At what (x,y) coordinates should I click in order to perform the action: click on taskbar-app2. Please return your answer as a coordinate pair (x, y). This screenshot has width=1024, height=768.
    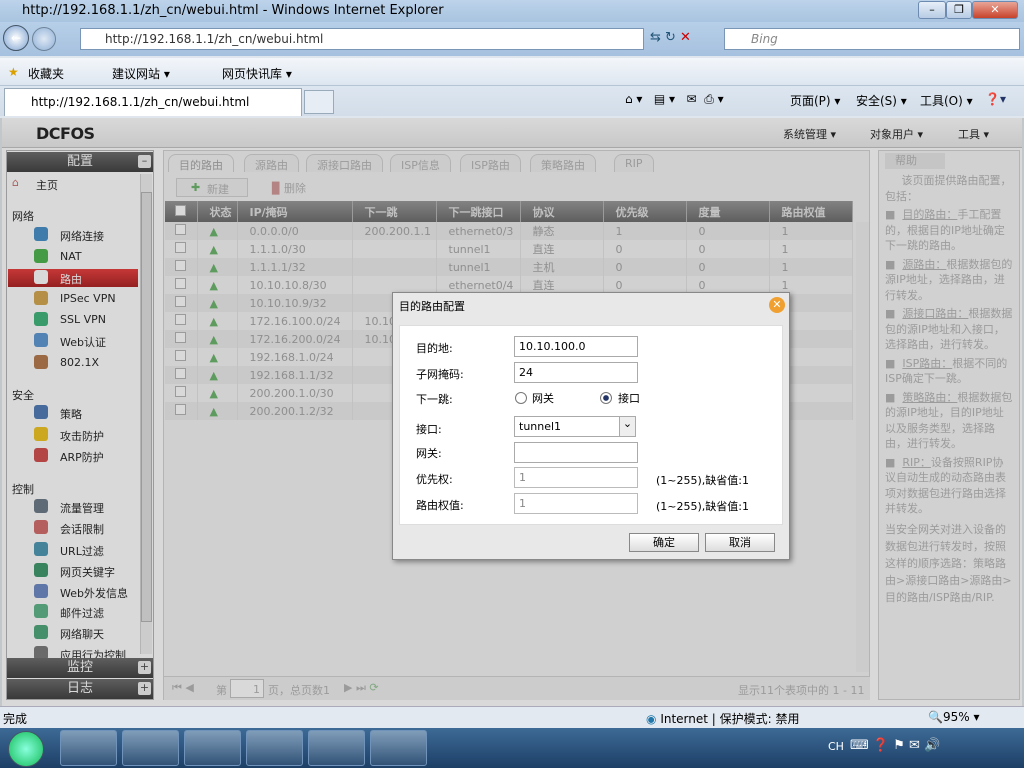
    Looking at the image, I should click on (336, 748).